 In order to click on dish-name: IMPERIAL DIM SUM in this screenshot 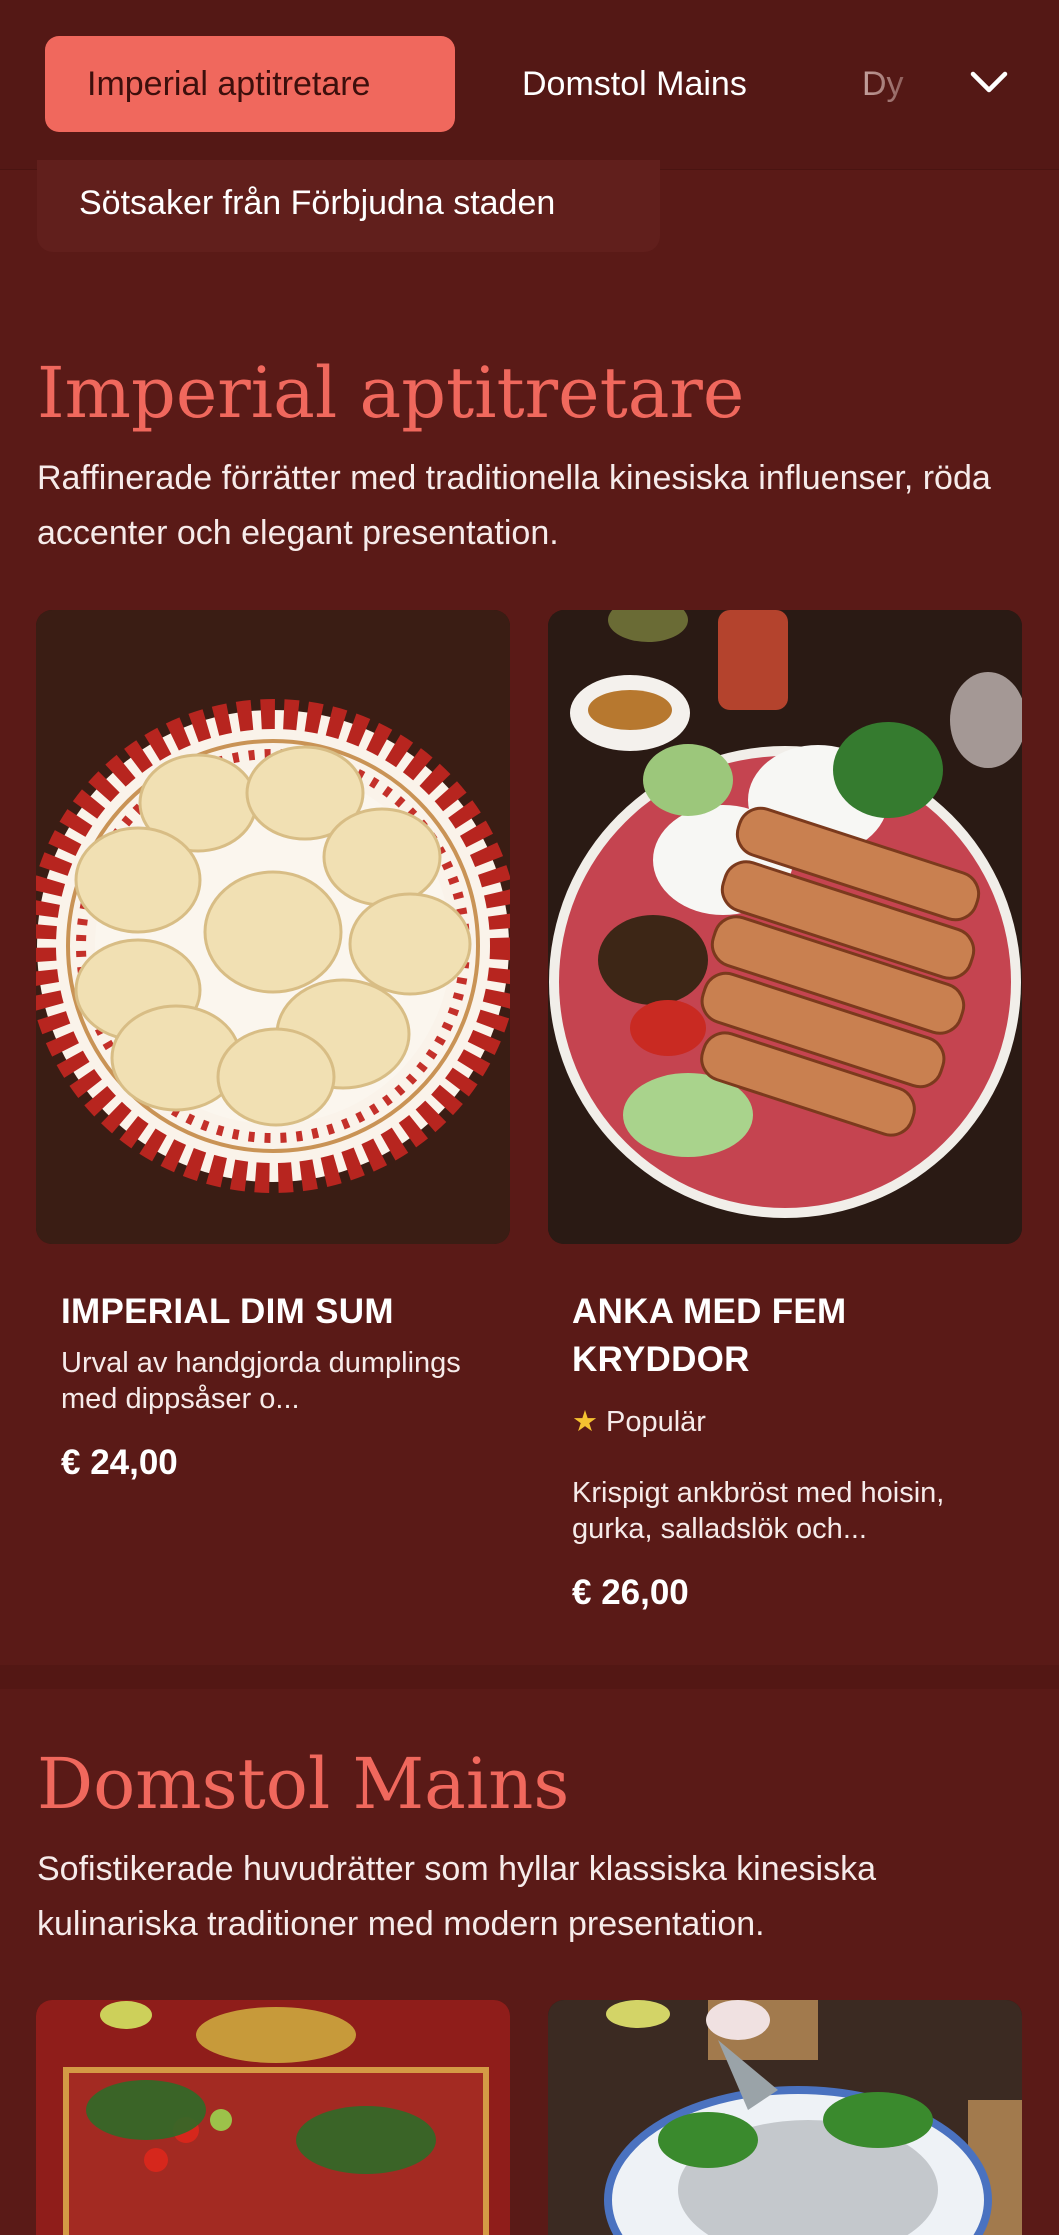, I will do `click(227, 1311)`.